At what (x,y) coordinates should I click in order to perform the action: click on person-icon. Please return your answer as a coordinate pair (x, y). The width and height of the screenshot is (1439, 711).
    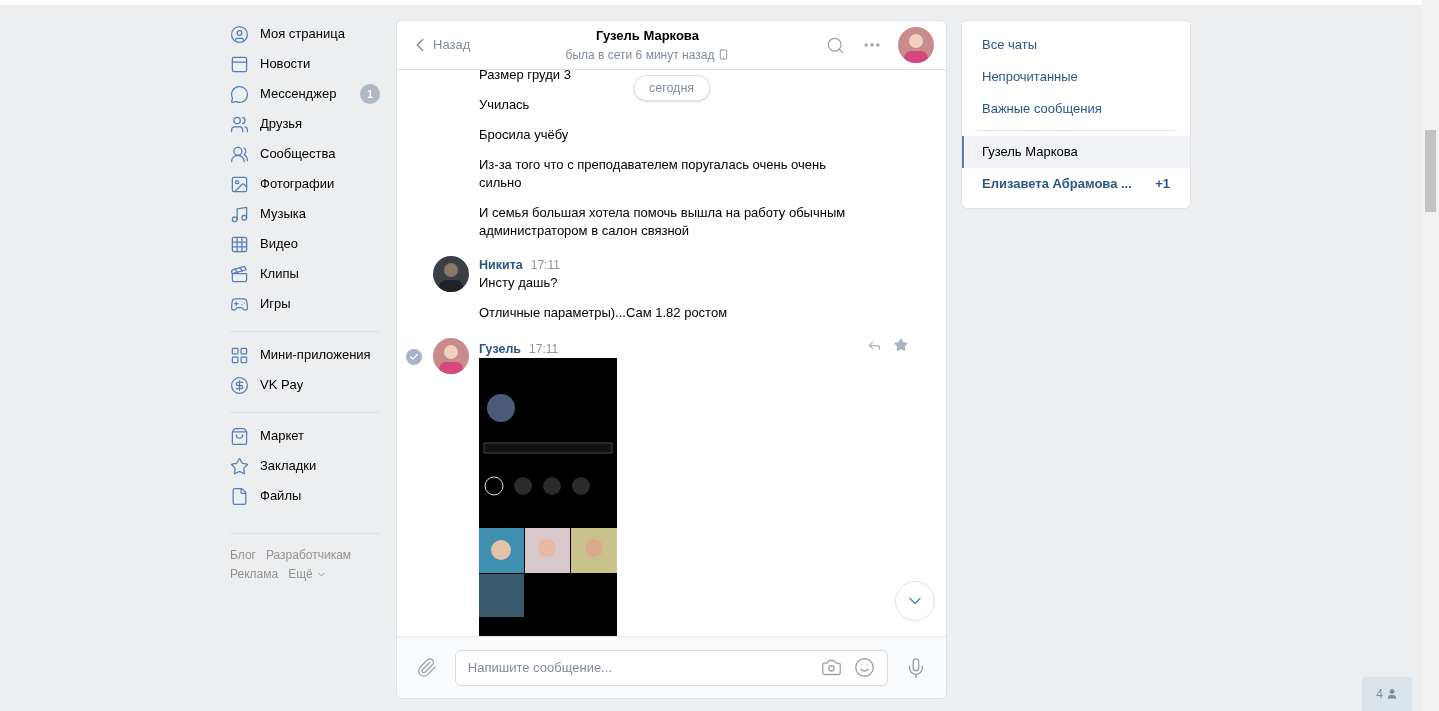
    Looking at the image, I should click on (1391, 694).